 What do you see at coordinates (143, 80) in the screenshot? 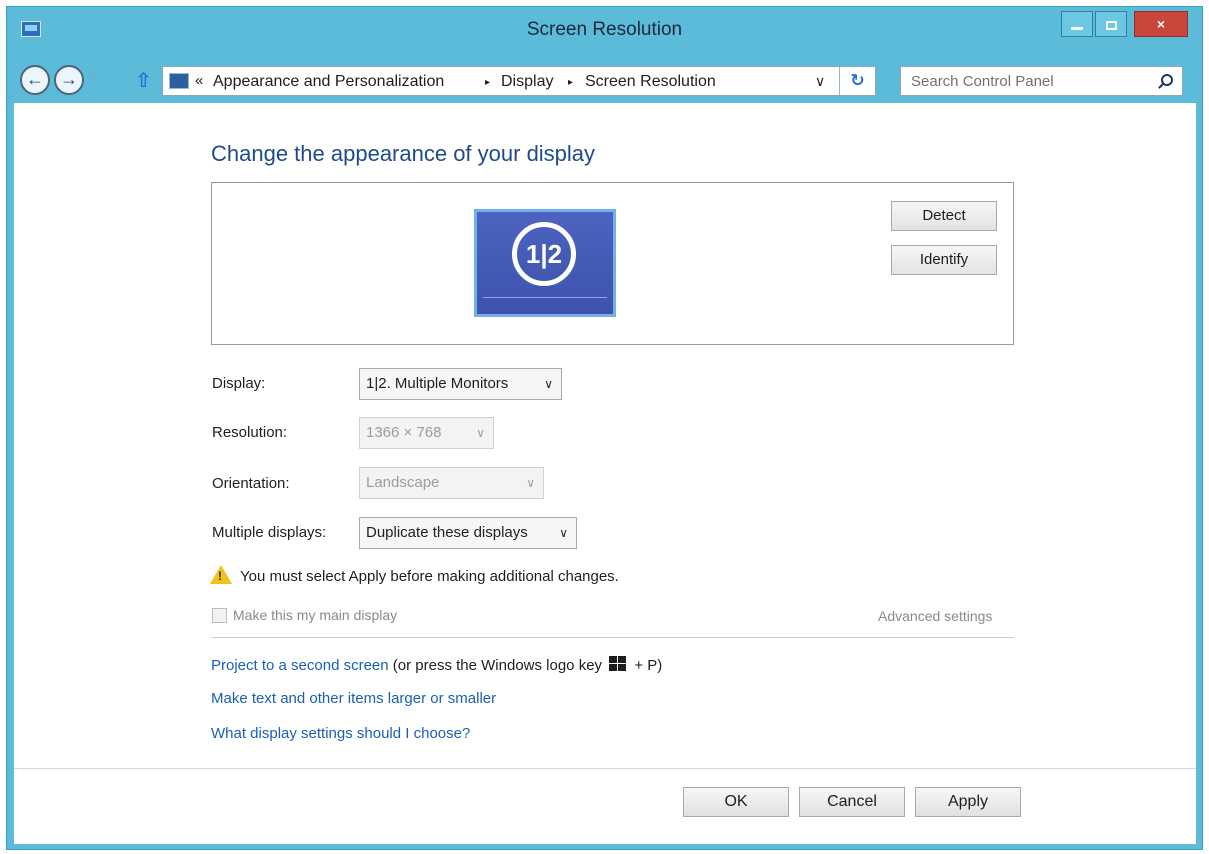
I see `up-arrow-icon: ⇧` at bounding box center [143, 80].